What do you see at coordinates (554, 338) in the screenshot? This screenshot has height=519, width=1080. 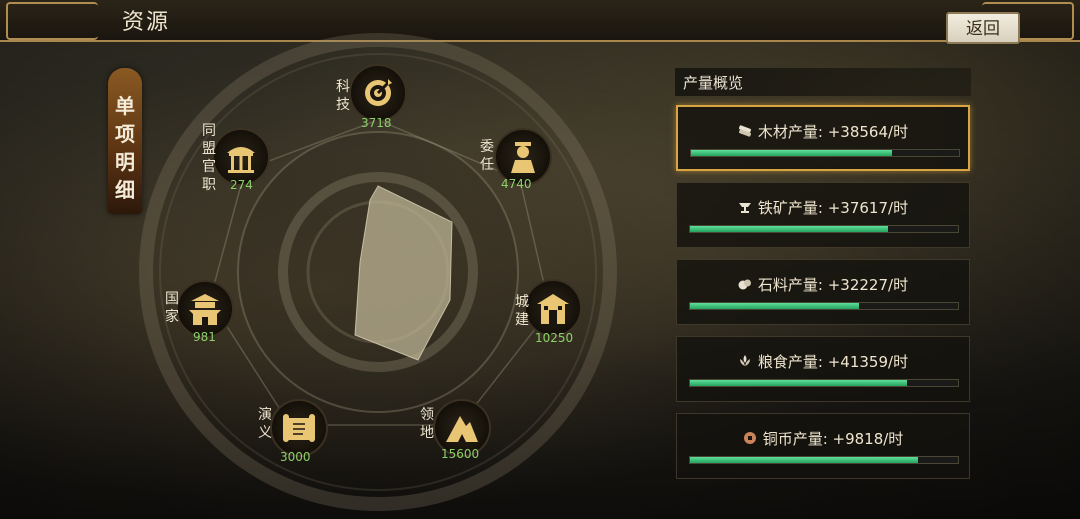 I see `wheel-value-build: 10250` at bounding box center [554, 338].